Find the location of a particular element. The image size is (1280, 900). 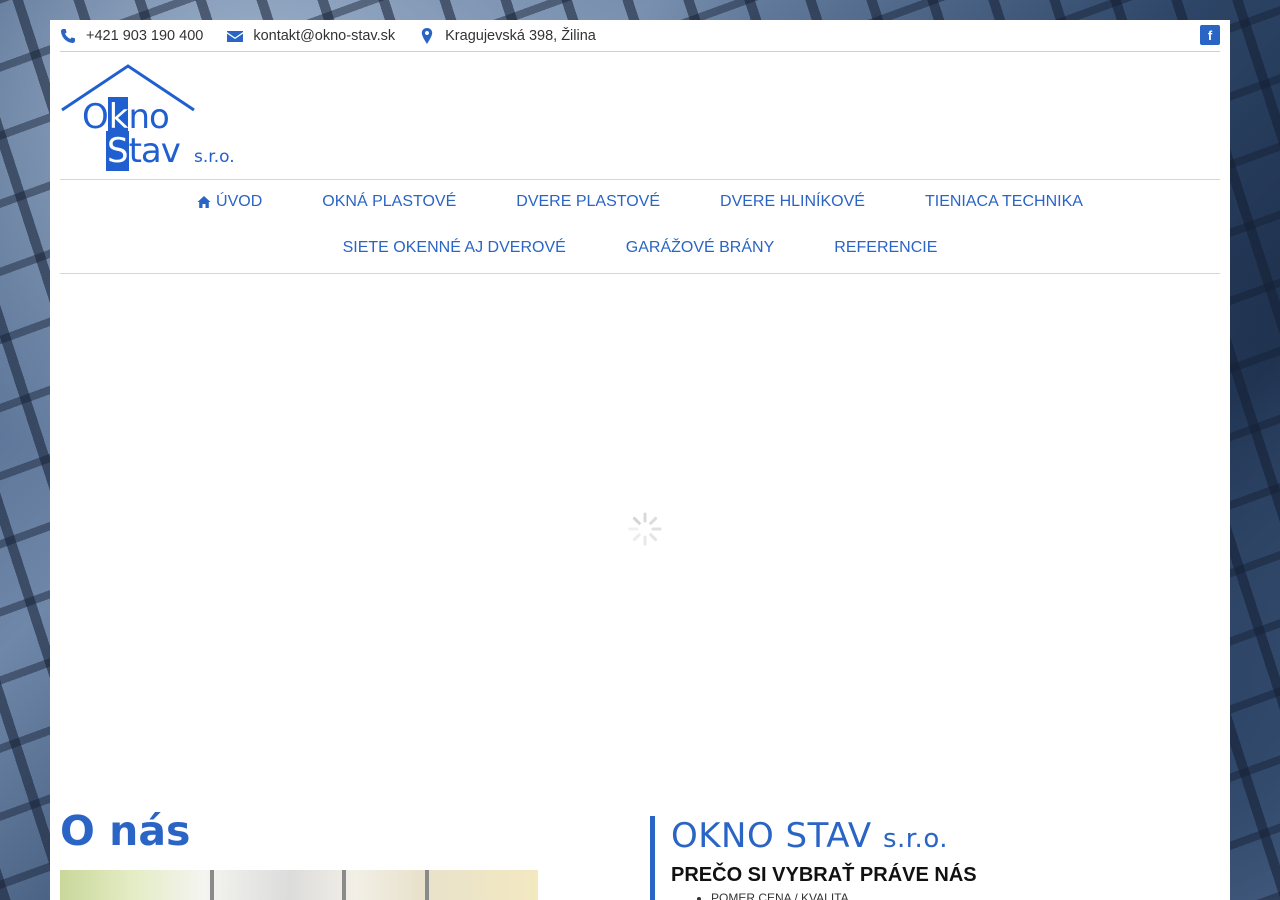

home-icon is located at coordinates (204, 202).